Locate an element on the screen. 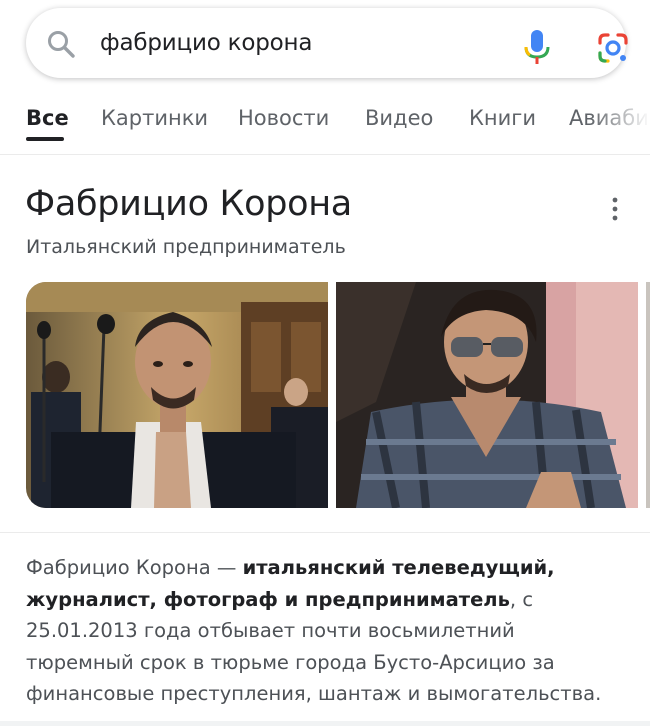  section-separator is located at coordinates (325, 723).